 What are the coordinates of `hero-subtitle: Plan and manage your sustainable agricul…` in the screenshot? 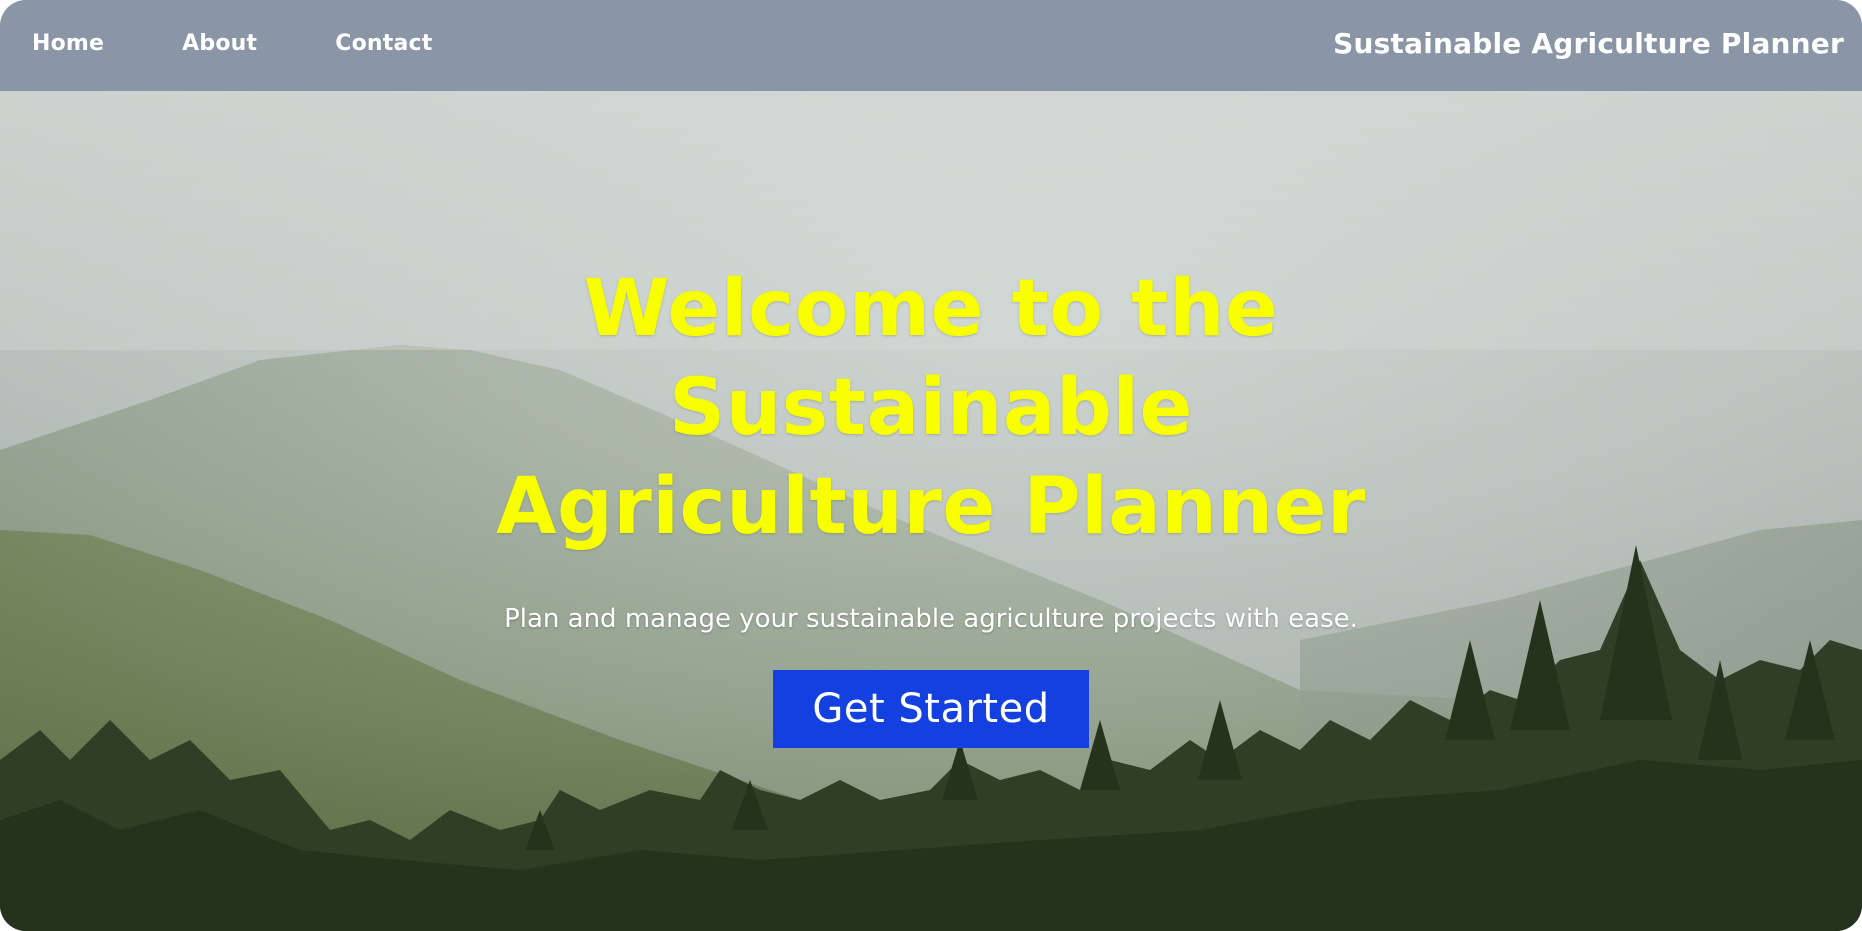 It's located at (931, 619).